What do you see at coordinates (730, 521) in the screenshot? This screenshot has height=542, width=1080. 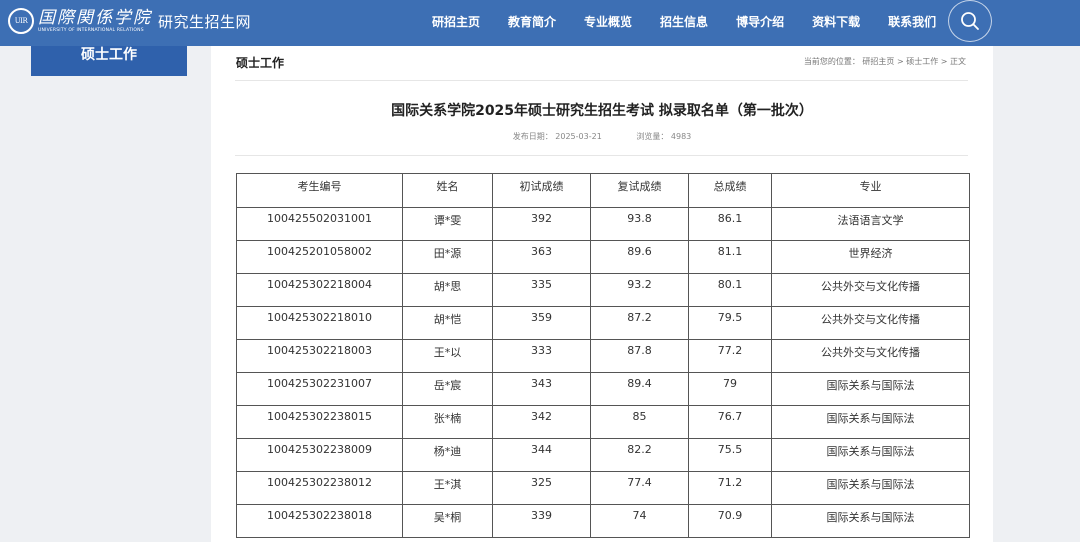 I see `cell-total-score: 70.9` at bounding box center [730, 521].